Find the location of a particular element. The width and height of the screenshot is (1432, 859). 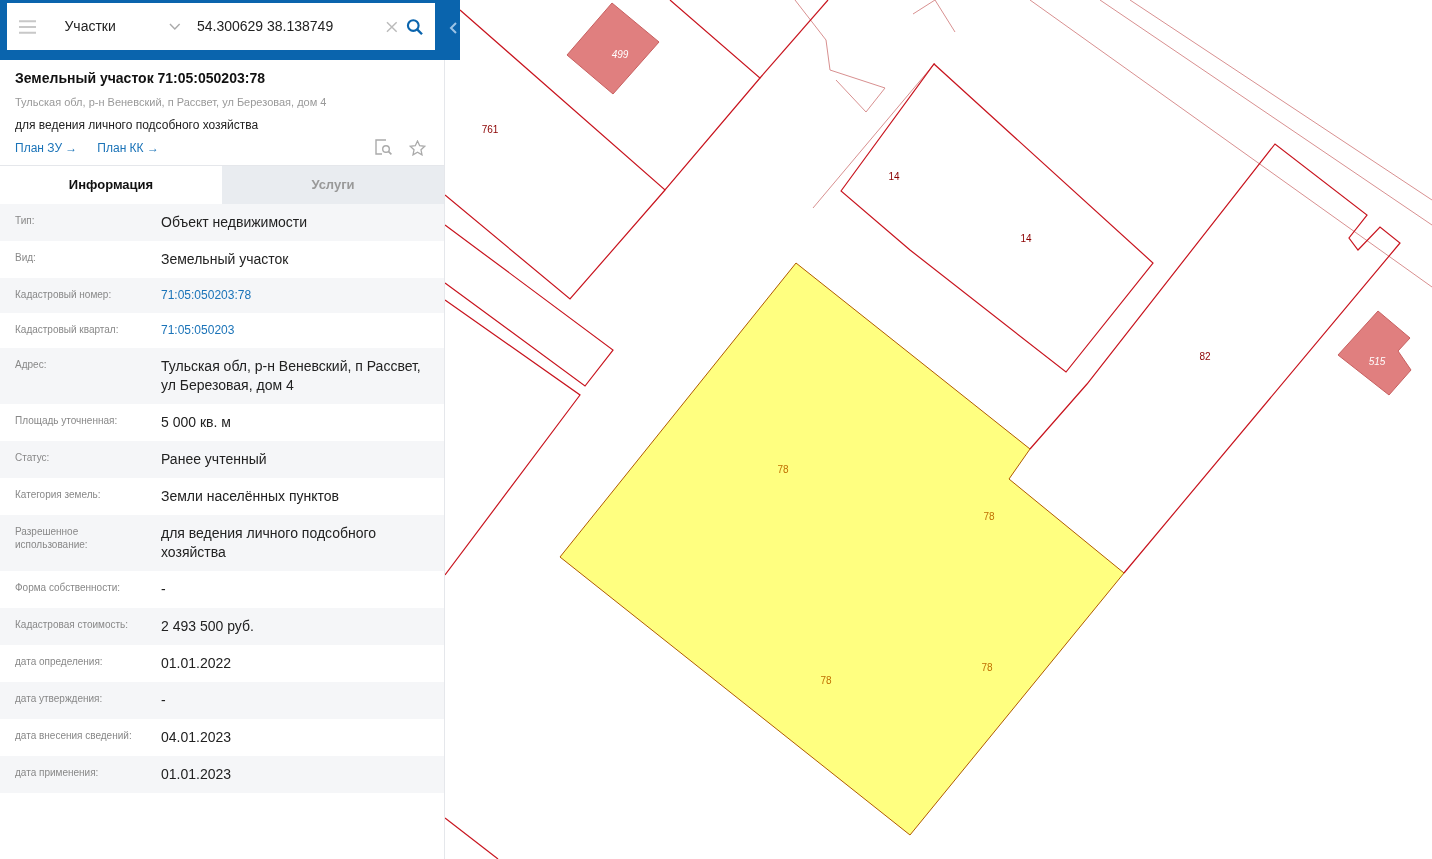

field-value: 01.01.2023 is located at coordinates (196, 774).